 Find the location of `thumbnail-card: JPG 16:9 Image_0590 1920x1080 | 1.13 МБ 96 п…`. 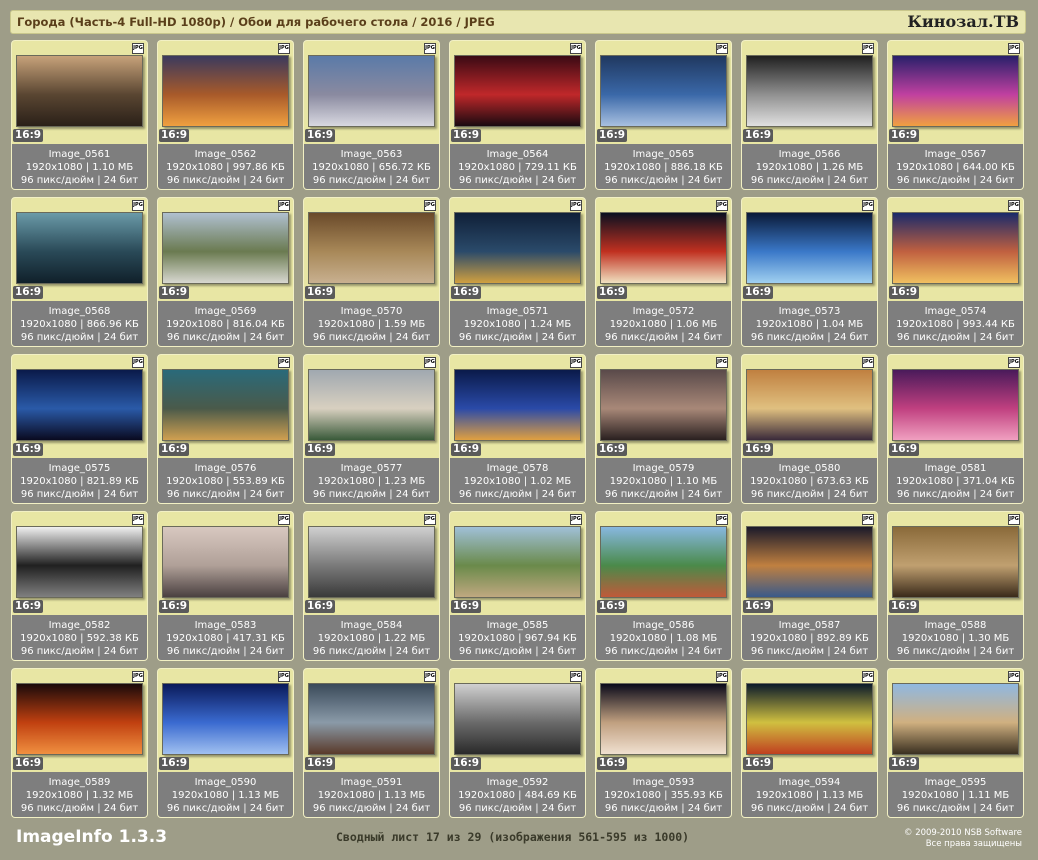

thumbnail-card: JPG 16:9 Image_0590 1920x1080 | 1.13 МБ 96 п… is located at coordinates (225, 743).